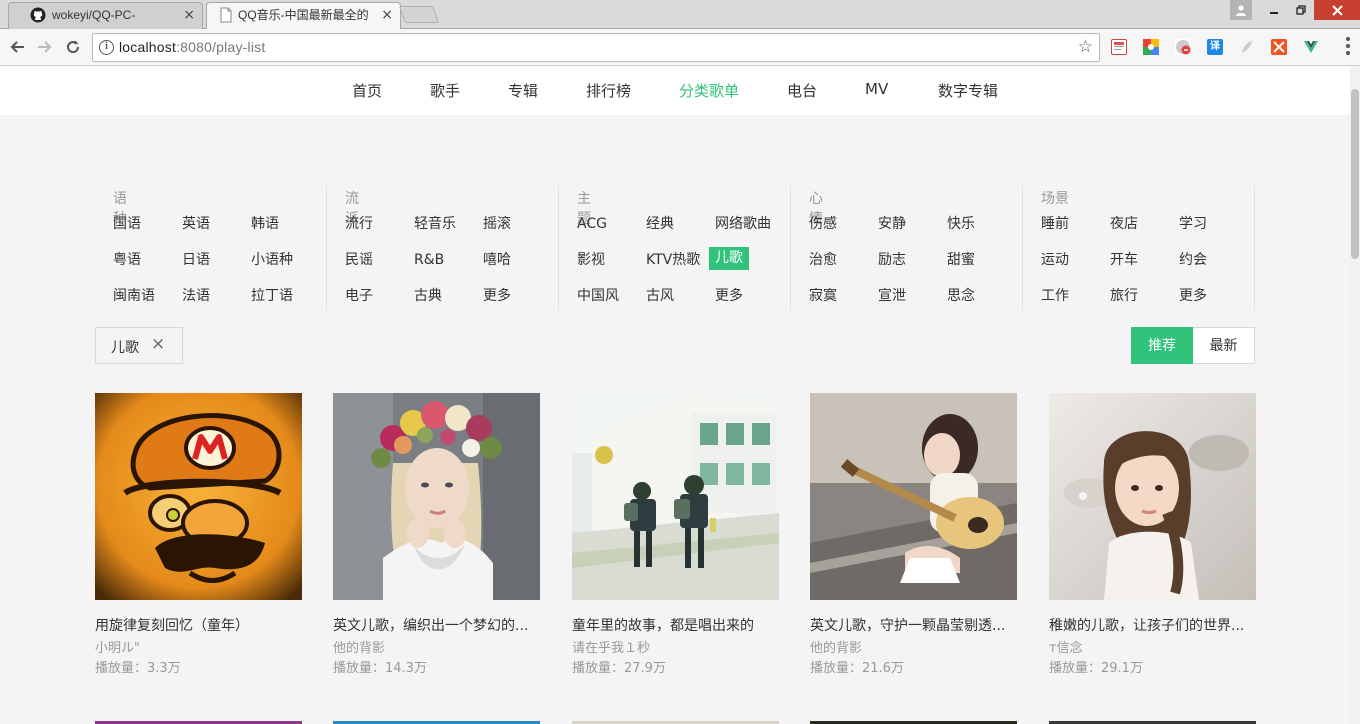  Describe the element at coordinates (961, 260) in the screenshot. I see `filter-item: 甜蜜` at that location.